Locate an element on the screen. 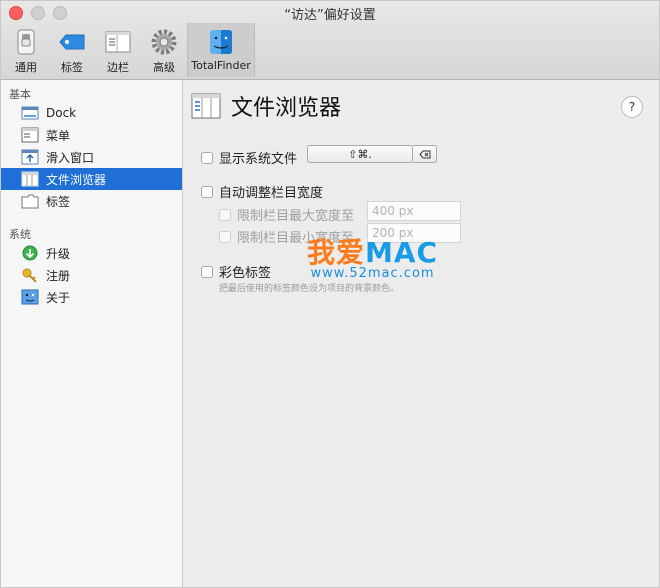 The width and height of the screenshot is (660, 588). sidebar-item-menu: 菜单 is located at coordinates (91, 135).